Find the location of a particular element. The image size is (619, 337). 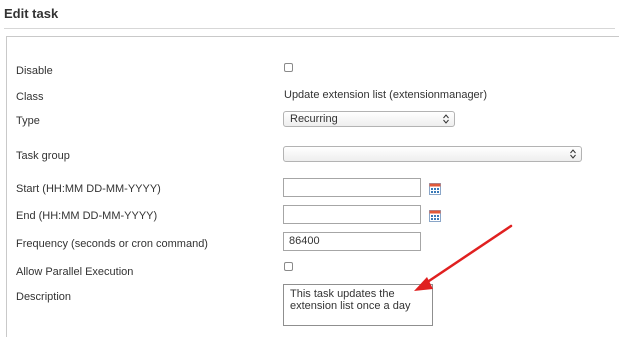

class-value: Update extension list (extensionmanager) is located at coordinates (386, 95).